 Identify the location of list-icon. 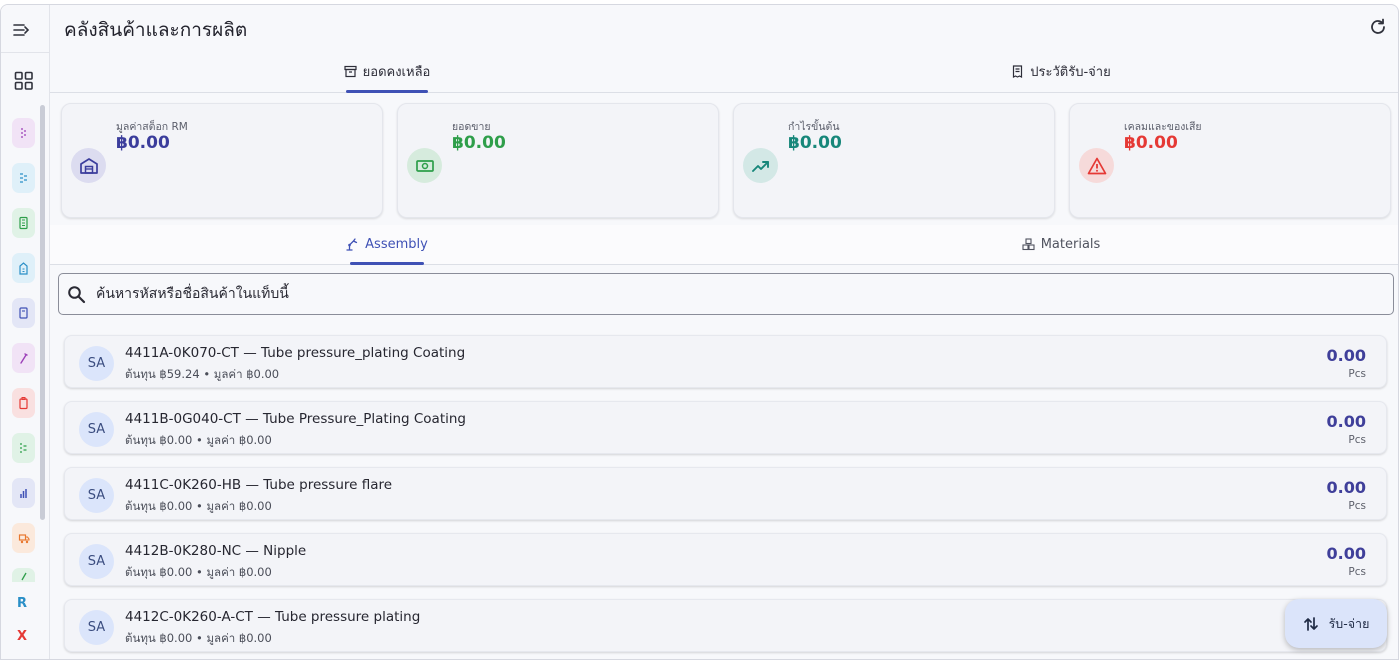
(23, 178).